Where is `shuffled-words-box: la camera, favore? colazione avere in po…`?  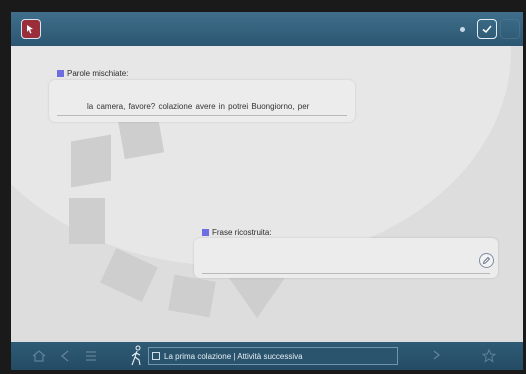 shuffled-words-box: la camera, favore? colazione avere in po… is located at coordinates (202, 101).